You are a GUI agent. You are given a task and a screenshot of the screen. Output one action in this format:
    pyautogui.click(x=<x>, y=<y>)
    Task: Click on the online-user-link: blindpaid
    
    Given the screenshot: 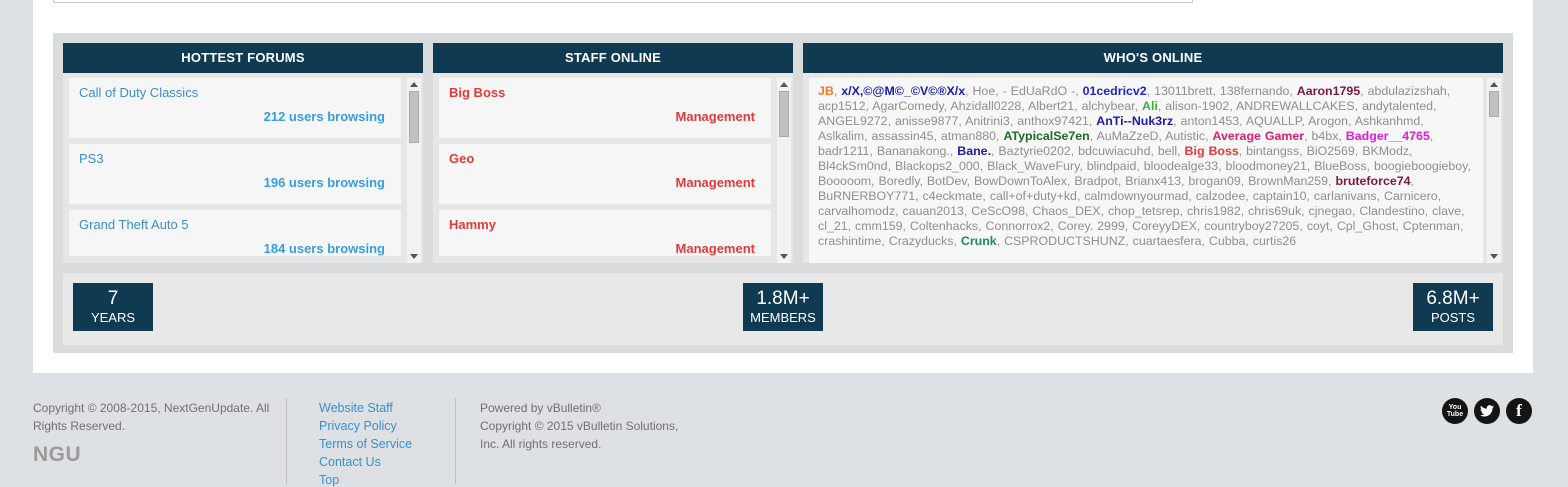 What is the action you would take?
    pyautogui.click(x=1112, y=166)
    